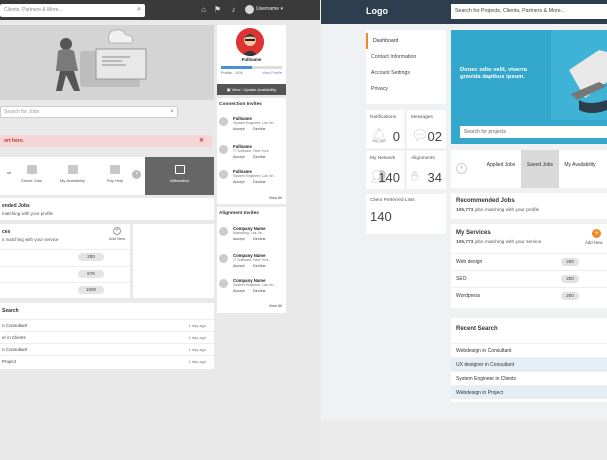 The image size is (607, 460). I want to click on logo: Logo, so click(377, 11).